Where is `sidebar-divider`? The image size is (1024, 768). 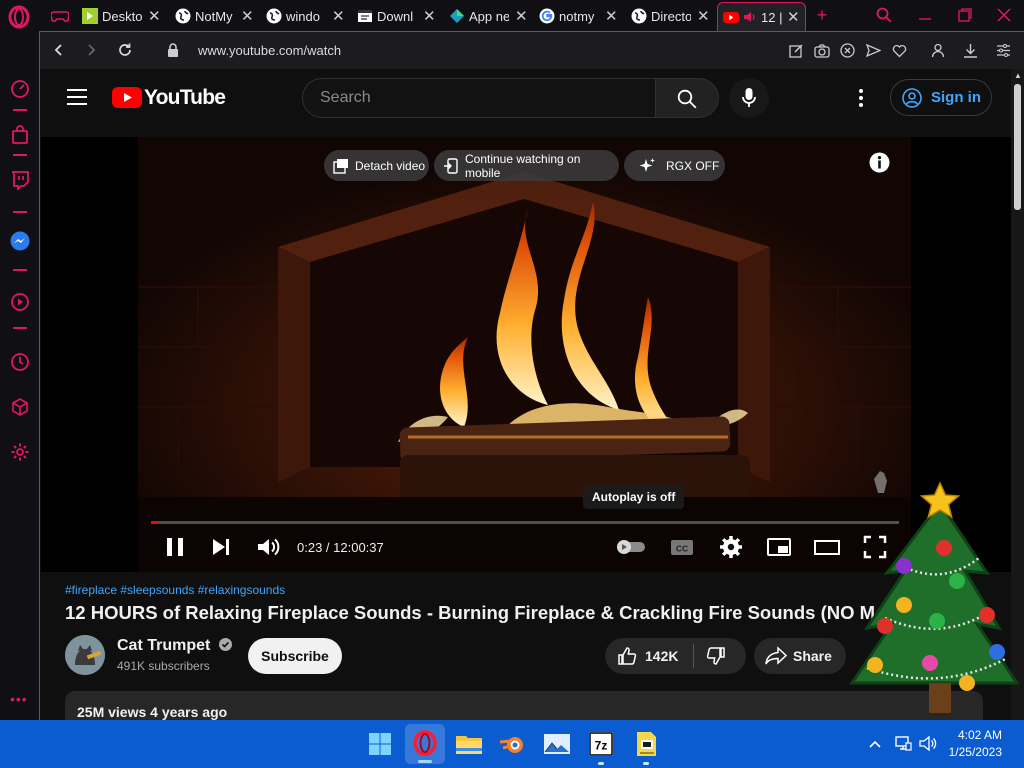
sidebar-divider is located at coordinates (20, 270).